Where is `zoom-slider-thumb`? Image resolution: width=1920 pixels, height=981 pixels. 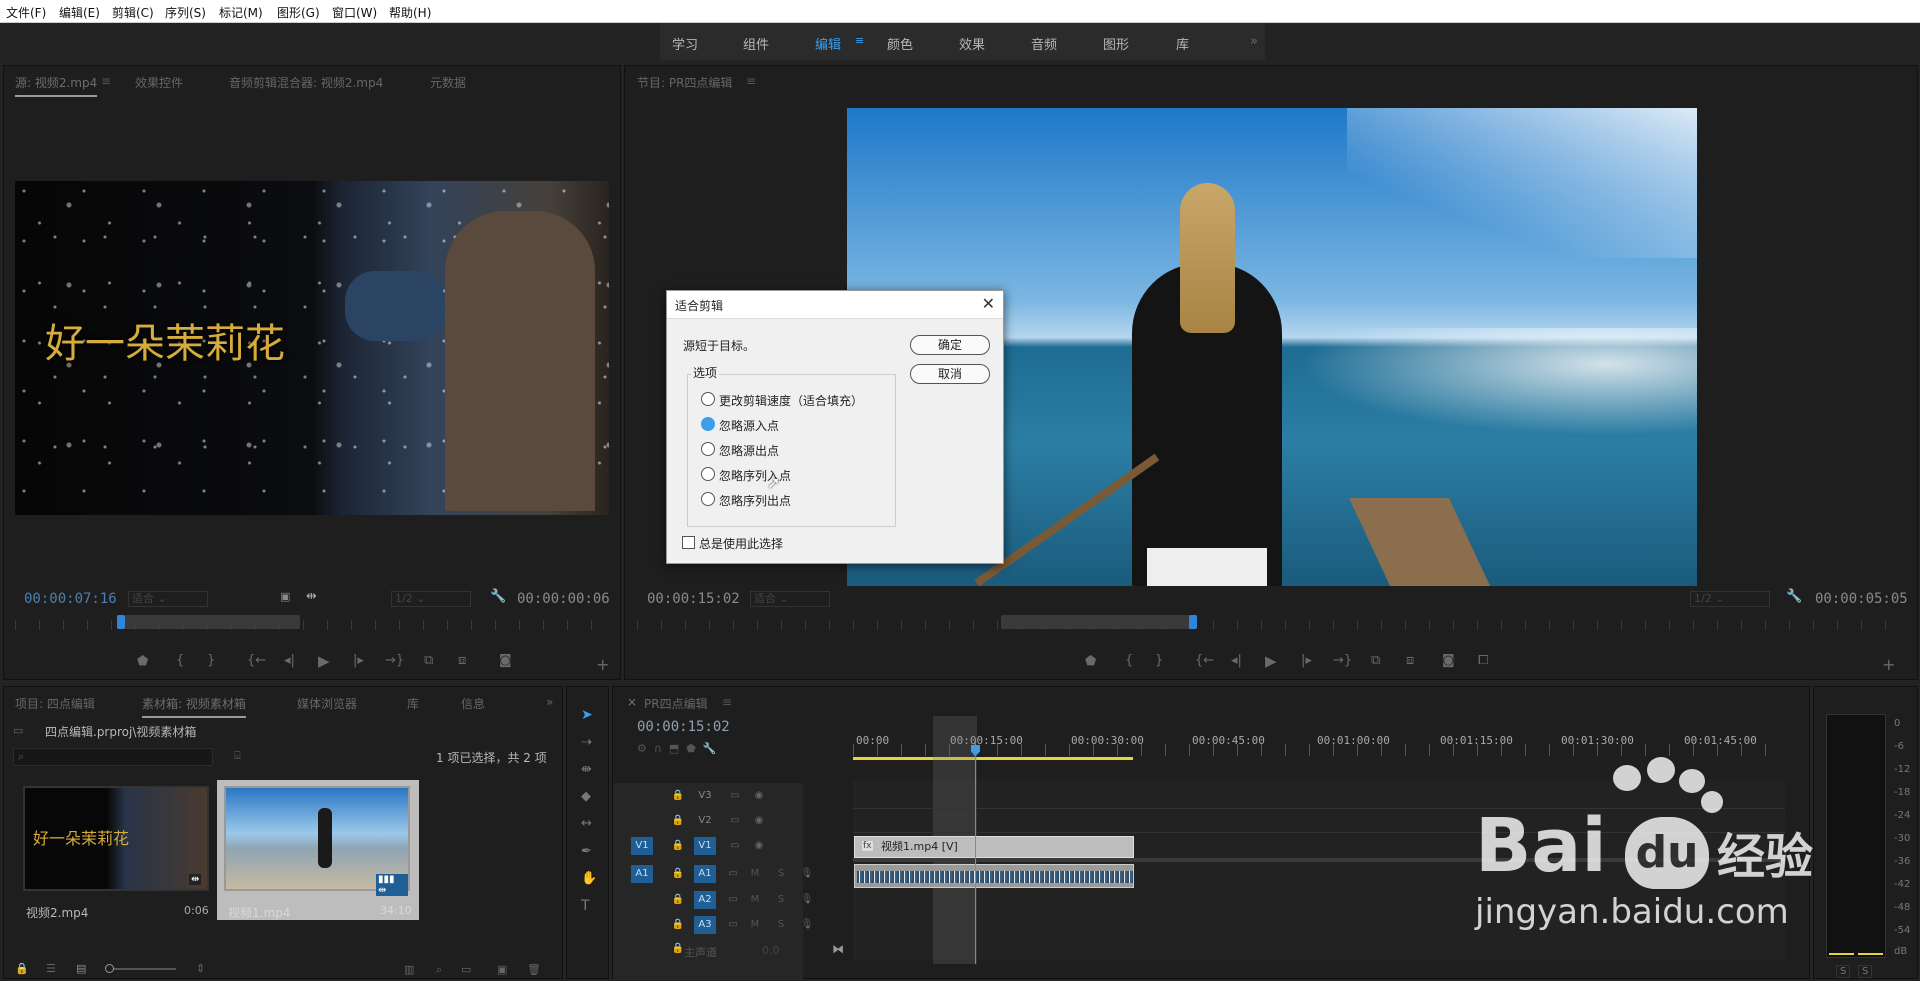
zoom-slider-thumb is located at coordinates (109, 968).